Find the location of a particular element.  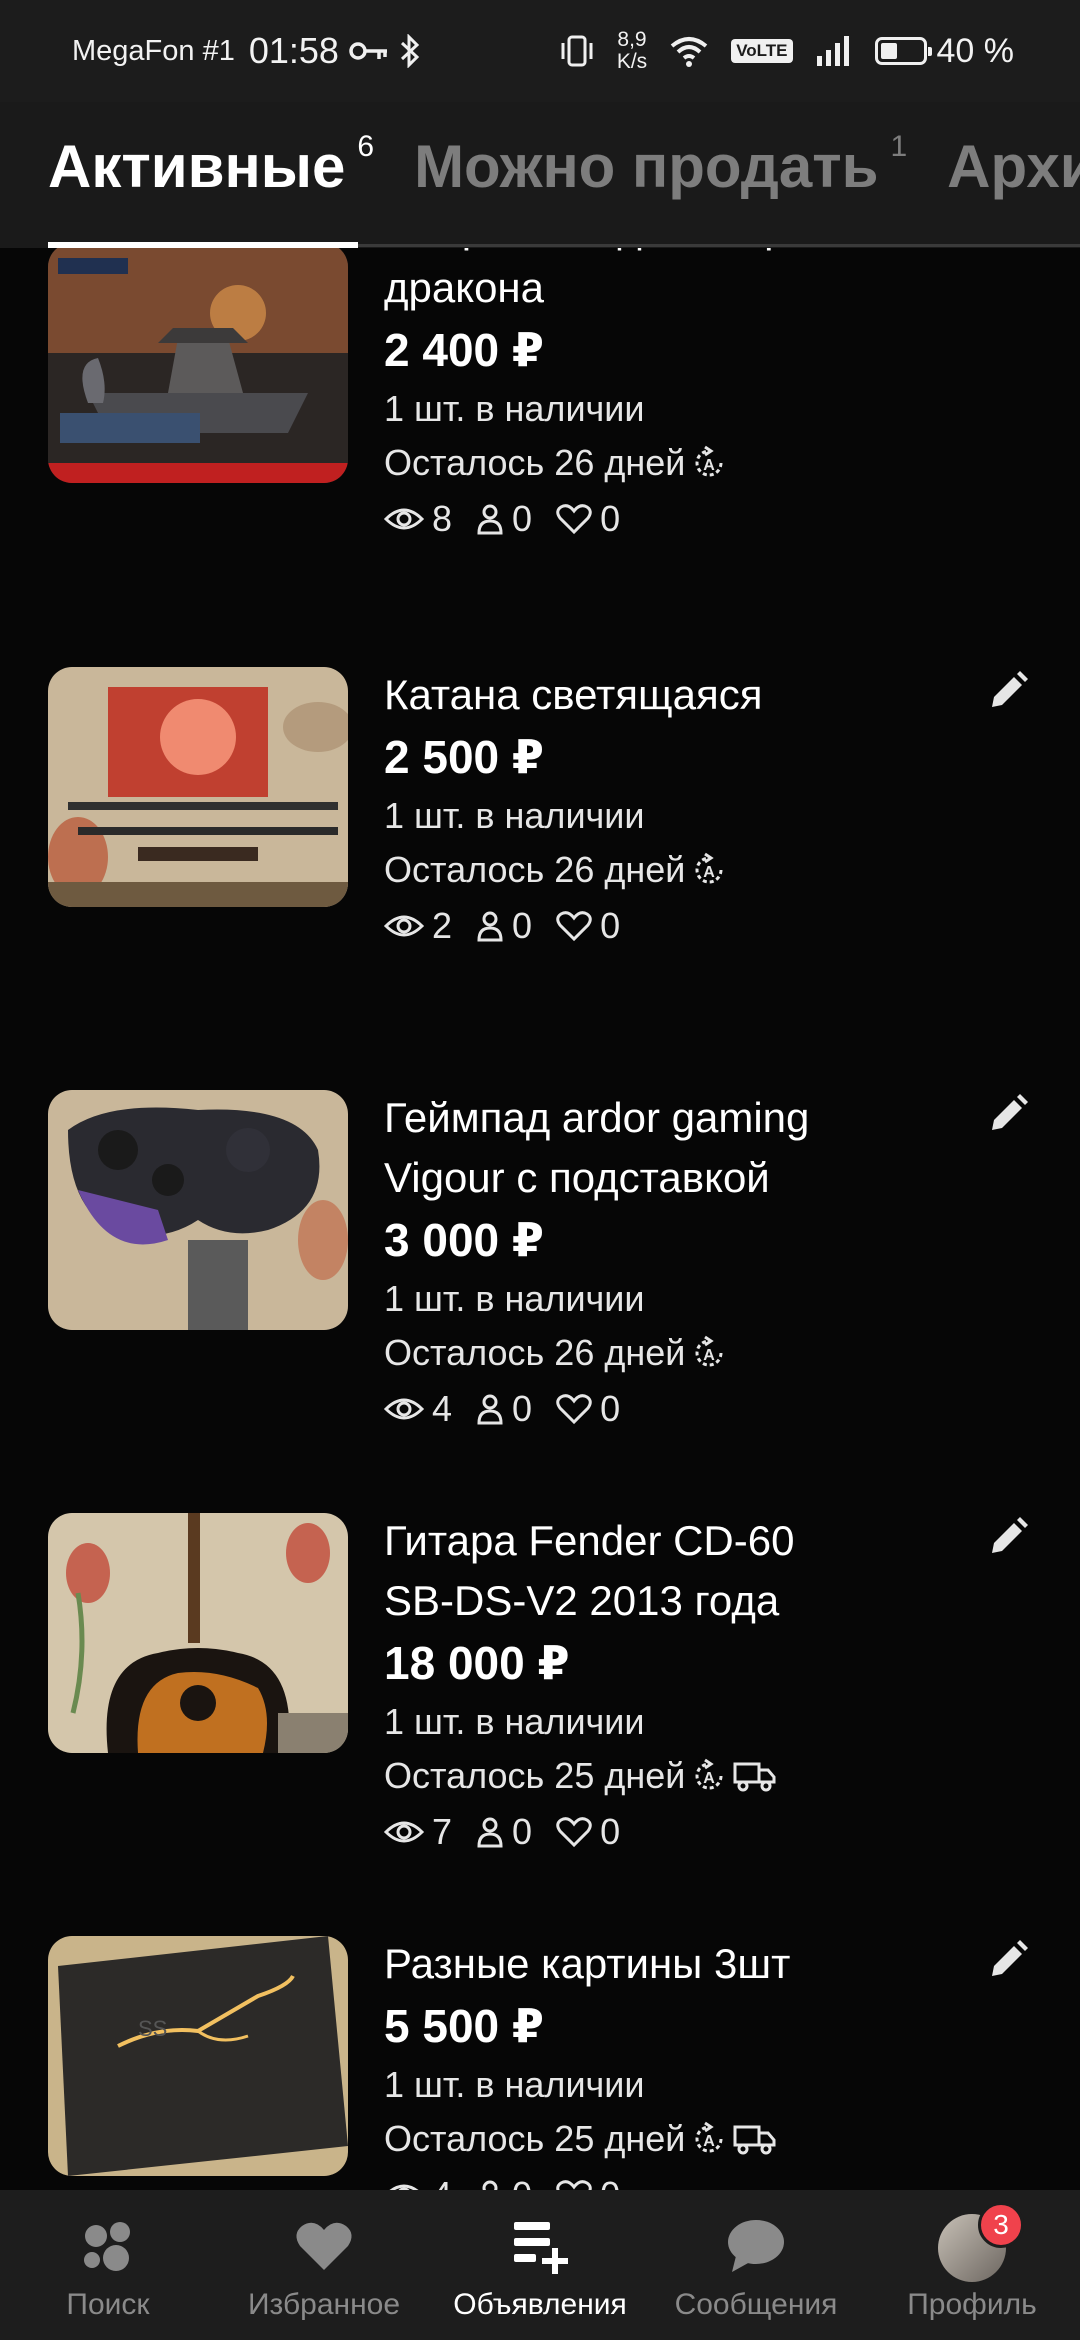

carrier-name: MegaFon #1 is located at coordinates (153, 50).